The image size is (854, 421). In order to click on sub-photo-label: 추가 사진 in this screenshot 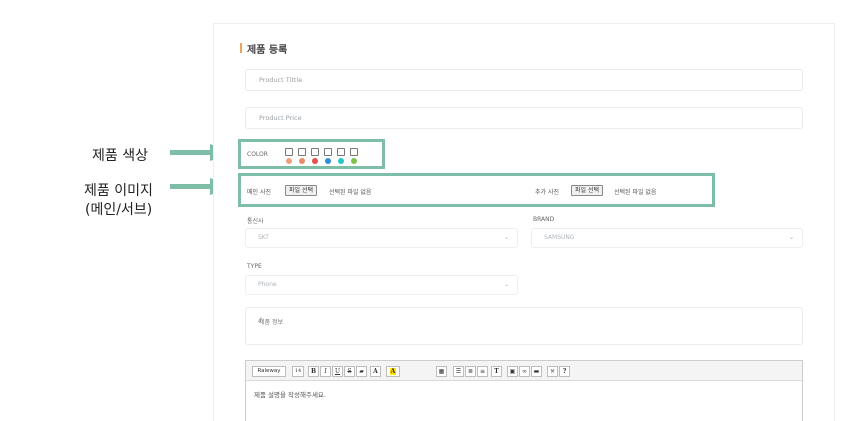, I will do `click(547, 192)`.